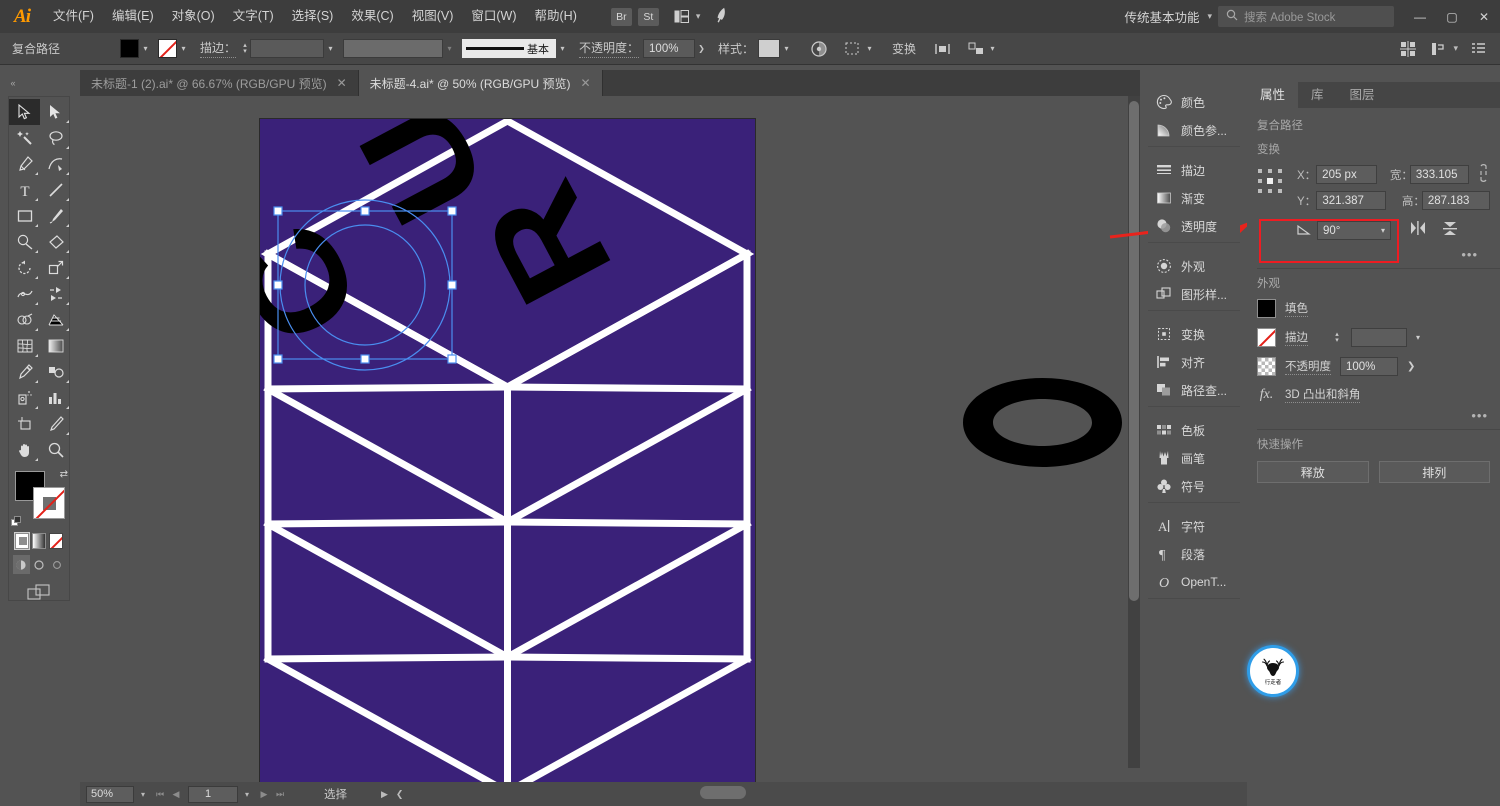 The image size is (1500, 806). I want to click on gradient-mode-button, so click(39, 541).